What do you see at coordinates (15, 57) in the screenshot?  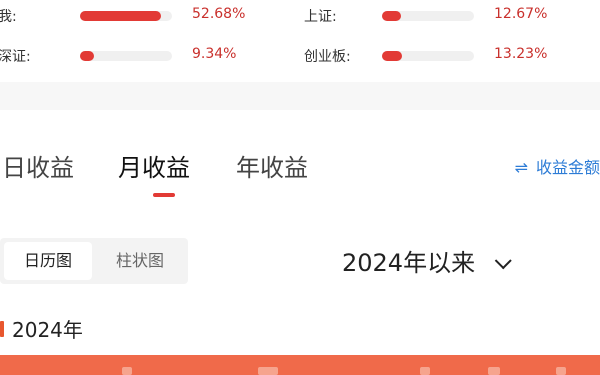 I see `compare-label: 深证:` at bounding box center [15, 57].